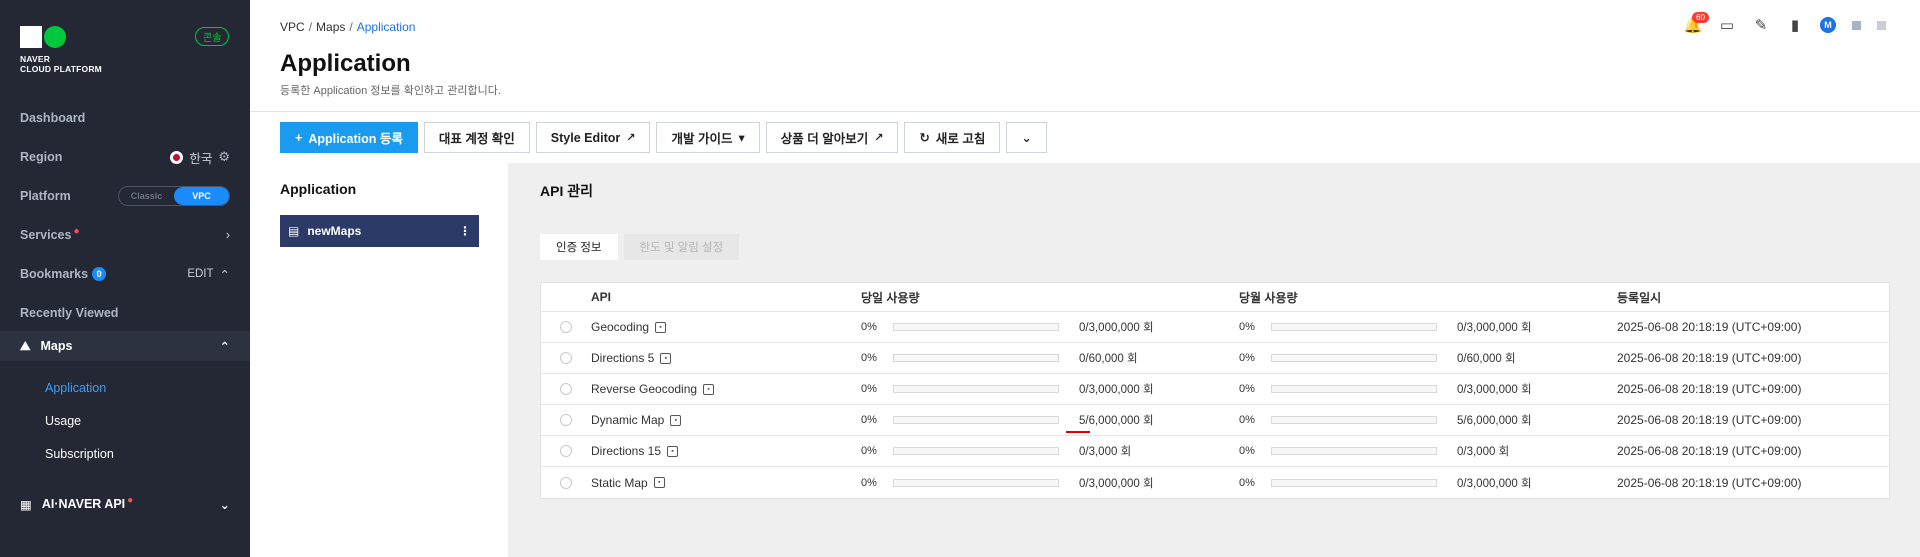 This screenshot has height=557, width=1920. What do you see at coordinates (345, 63) in the screenshot?
I see `page-title: Application` at bounding box center [345, 63].